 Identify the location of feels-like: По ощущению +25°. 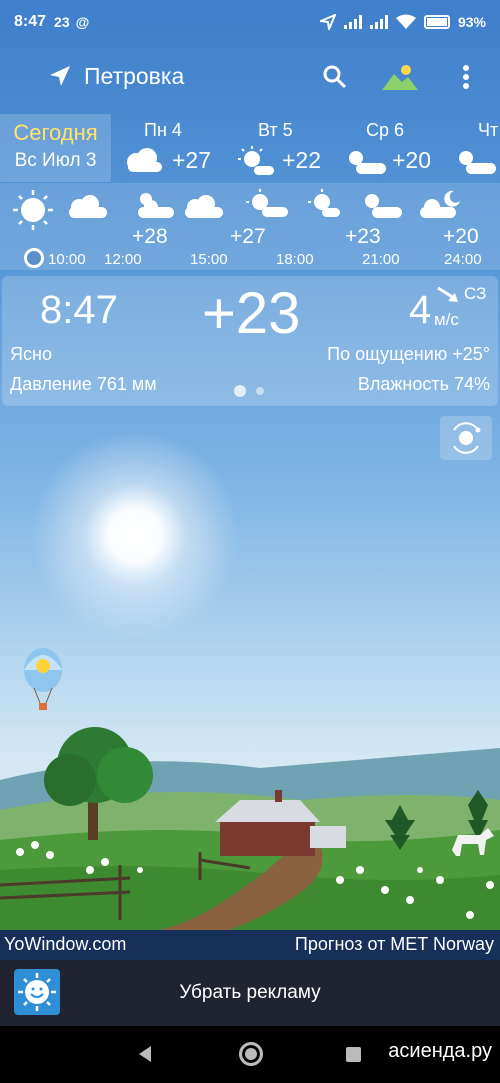
(408, 354).